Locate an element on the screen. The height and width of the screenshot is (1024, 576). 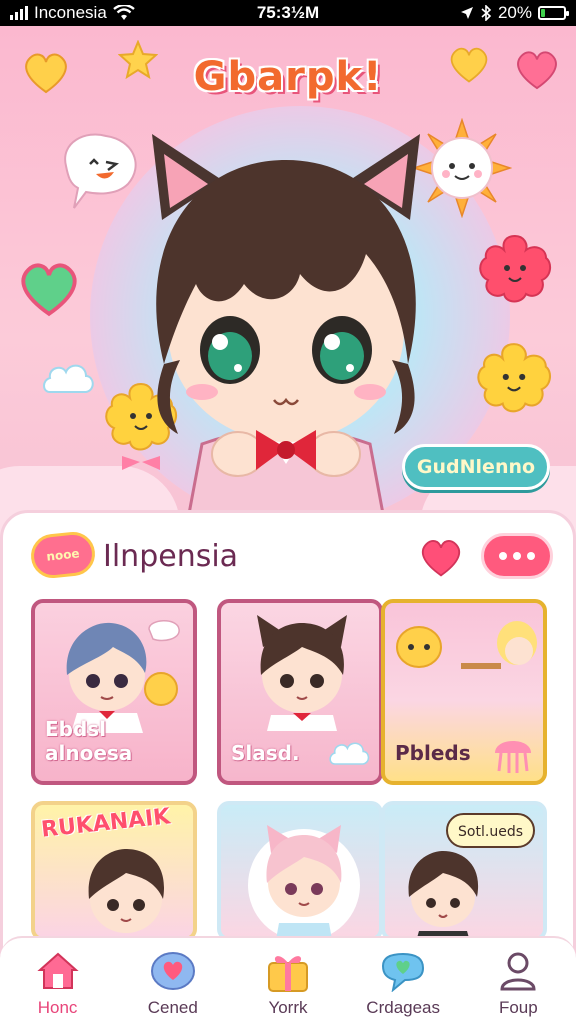
content-card is located at coordinates (300, 871).